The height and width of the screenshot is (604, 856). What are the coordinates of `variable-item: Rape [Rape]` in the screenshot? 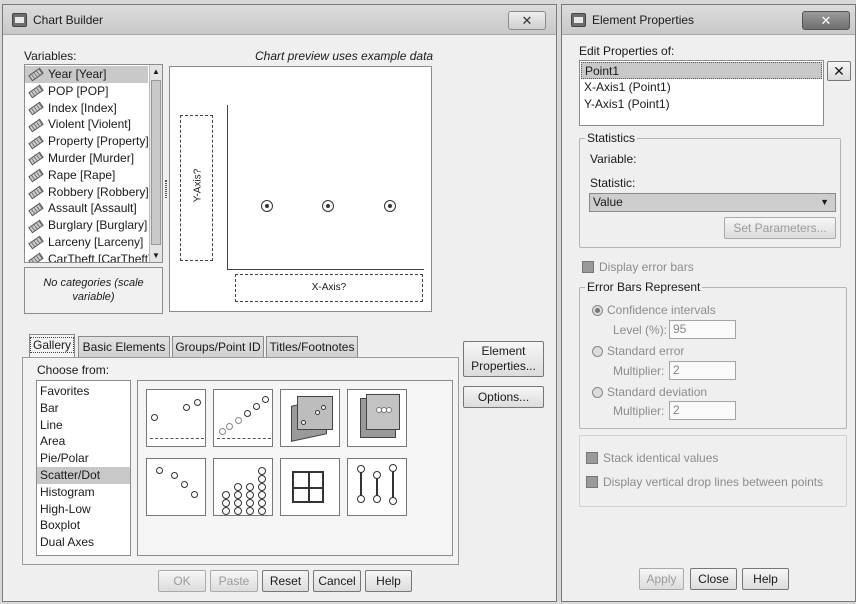 It's located at (86, 175).